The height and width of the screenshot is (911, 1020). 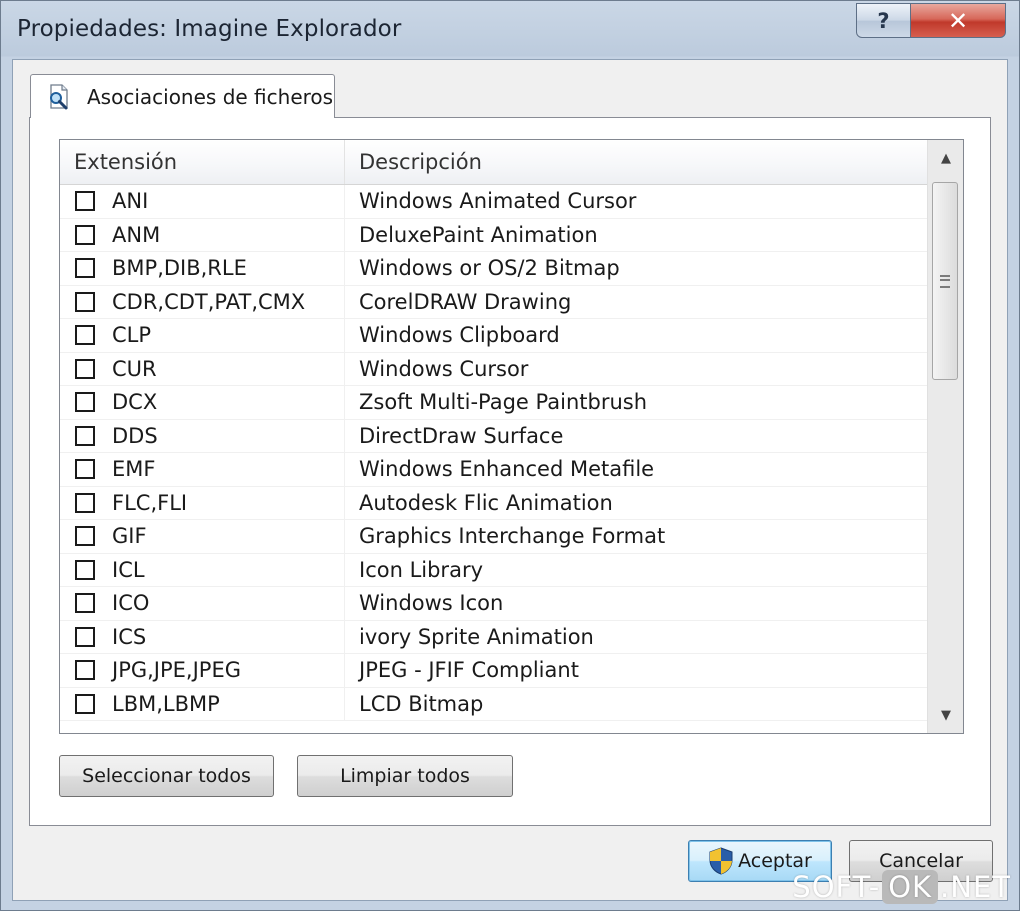 What do you see at coordinates (136, 234) in the screenshot?
I see `extension-label: ANM` at bounding box center [136, 234].